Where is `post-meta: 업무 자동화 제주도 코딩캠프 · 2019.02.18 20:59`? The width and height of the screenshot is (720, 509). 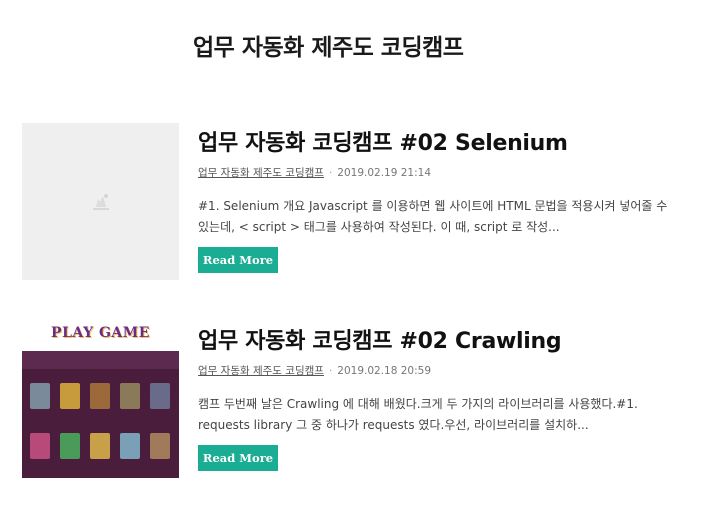 post-meta: 업무 자동화 제주도 코딩캠프 · 2019.02.18 20:59 is located at coordinates (433, 370).